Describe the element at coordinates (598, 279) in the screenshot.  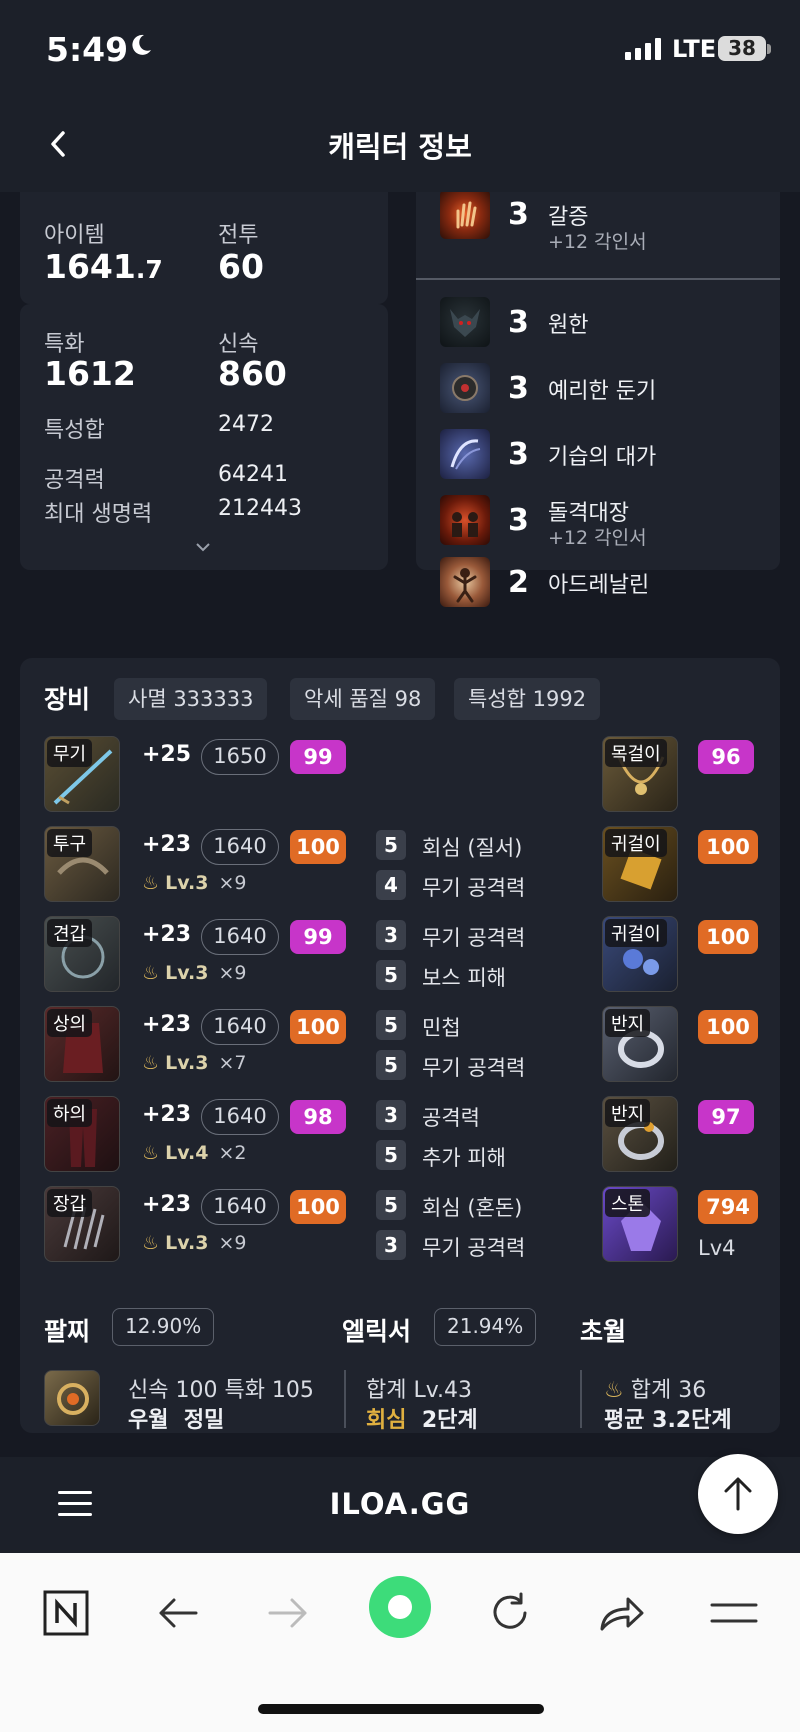
I see `engraving-divider` at that location.